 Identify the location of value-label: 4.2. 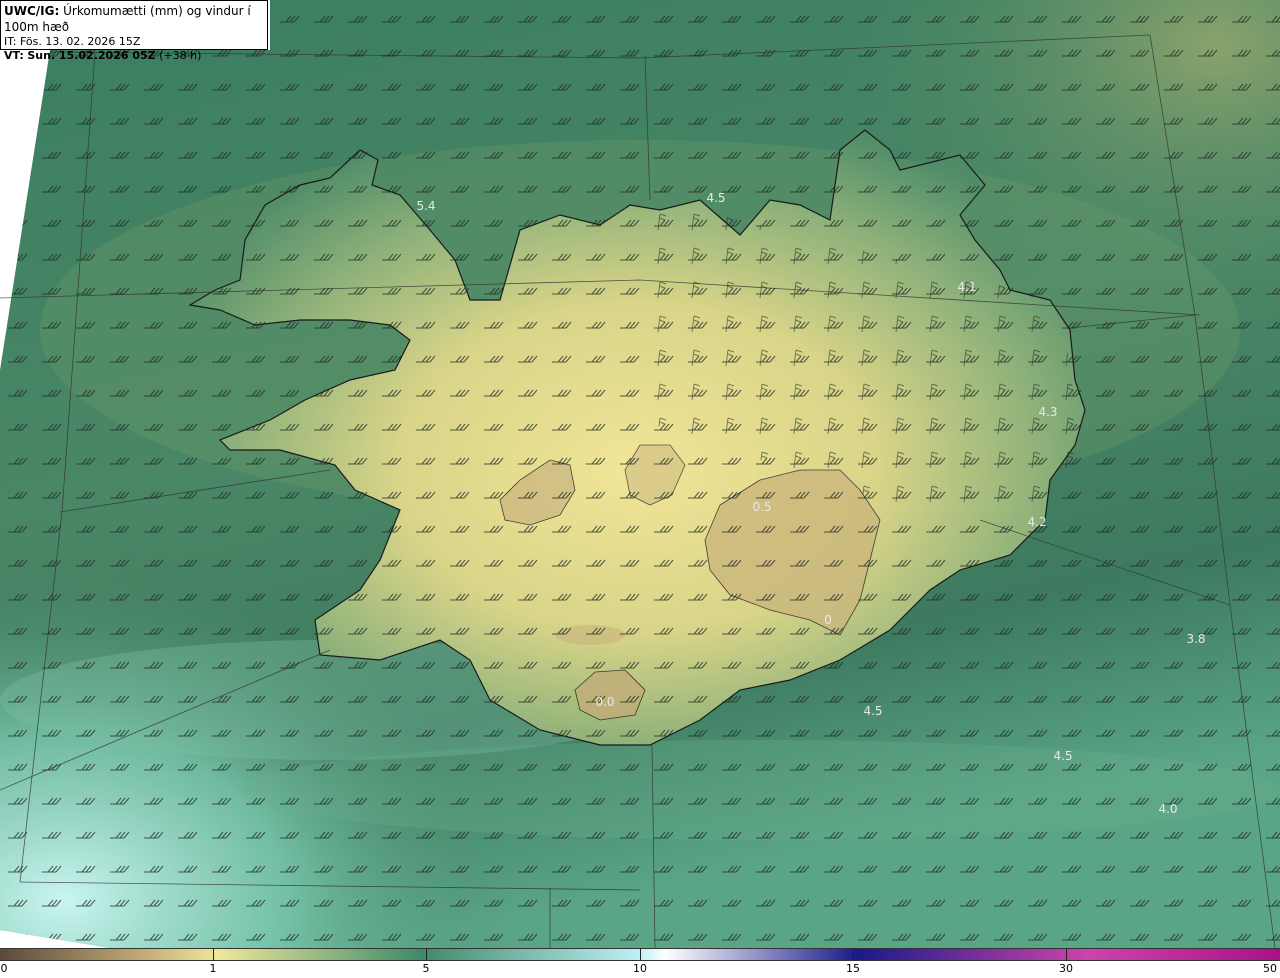
(1037, 522).